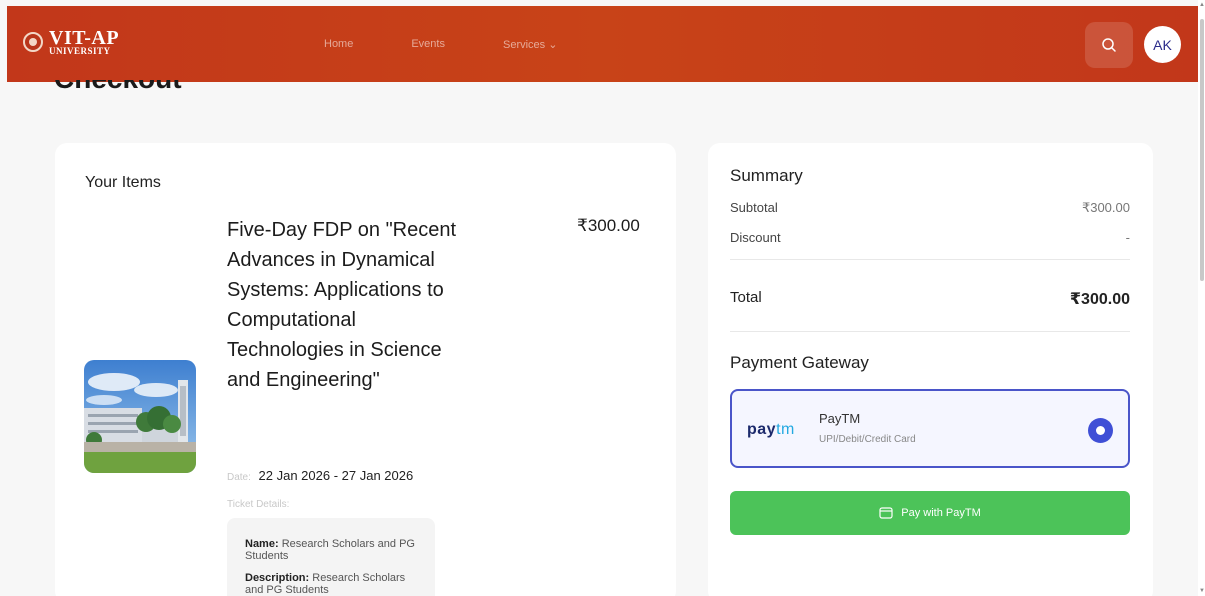  I want to click on paytm-logo-tm: tm, so click(785, 429).